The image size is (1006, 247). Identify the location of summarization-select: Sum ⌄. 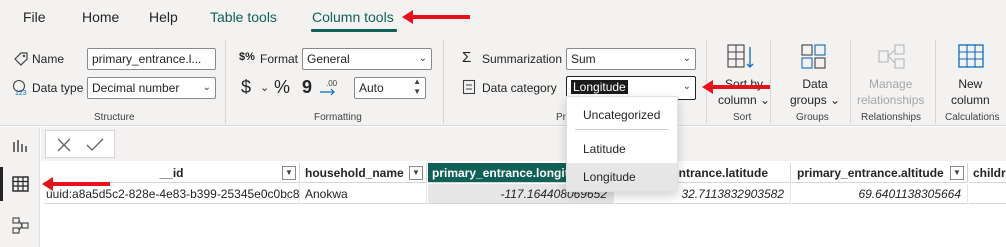
(631, 59).